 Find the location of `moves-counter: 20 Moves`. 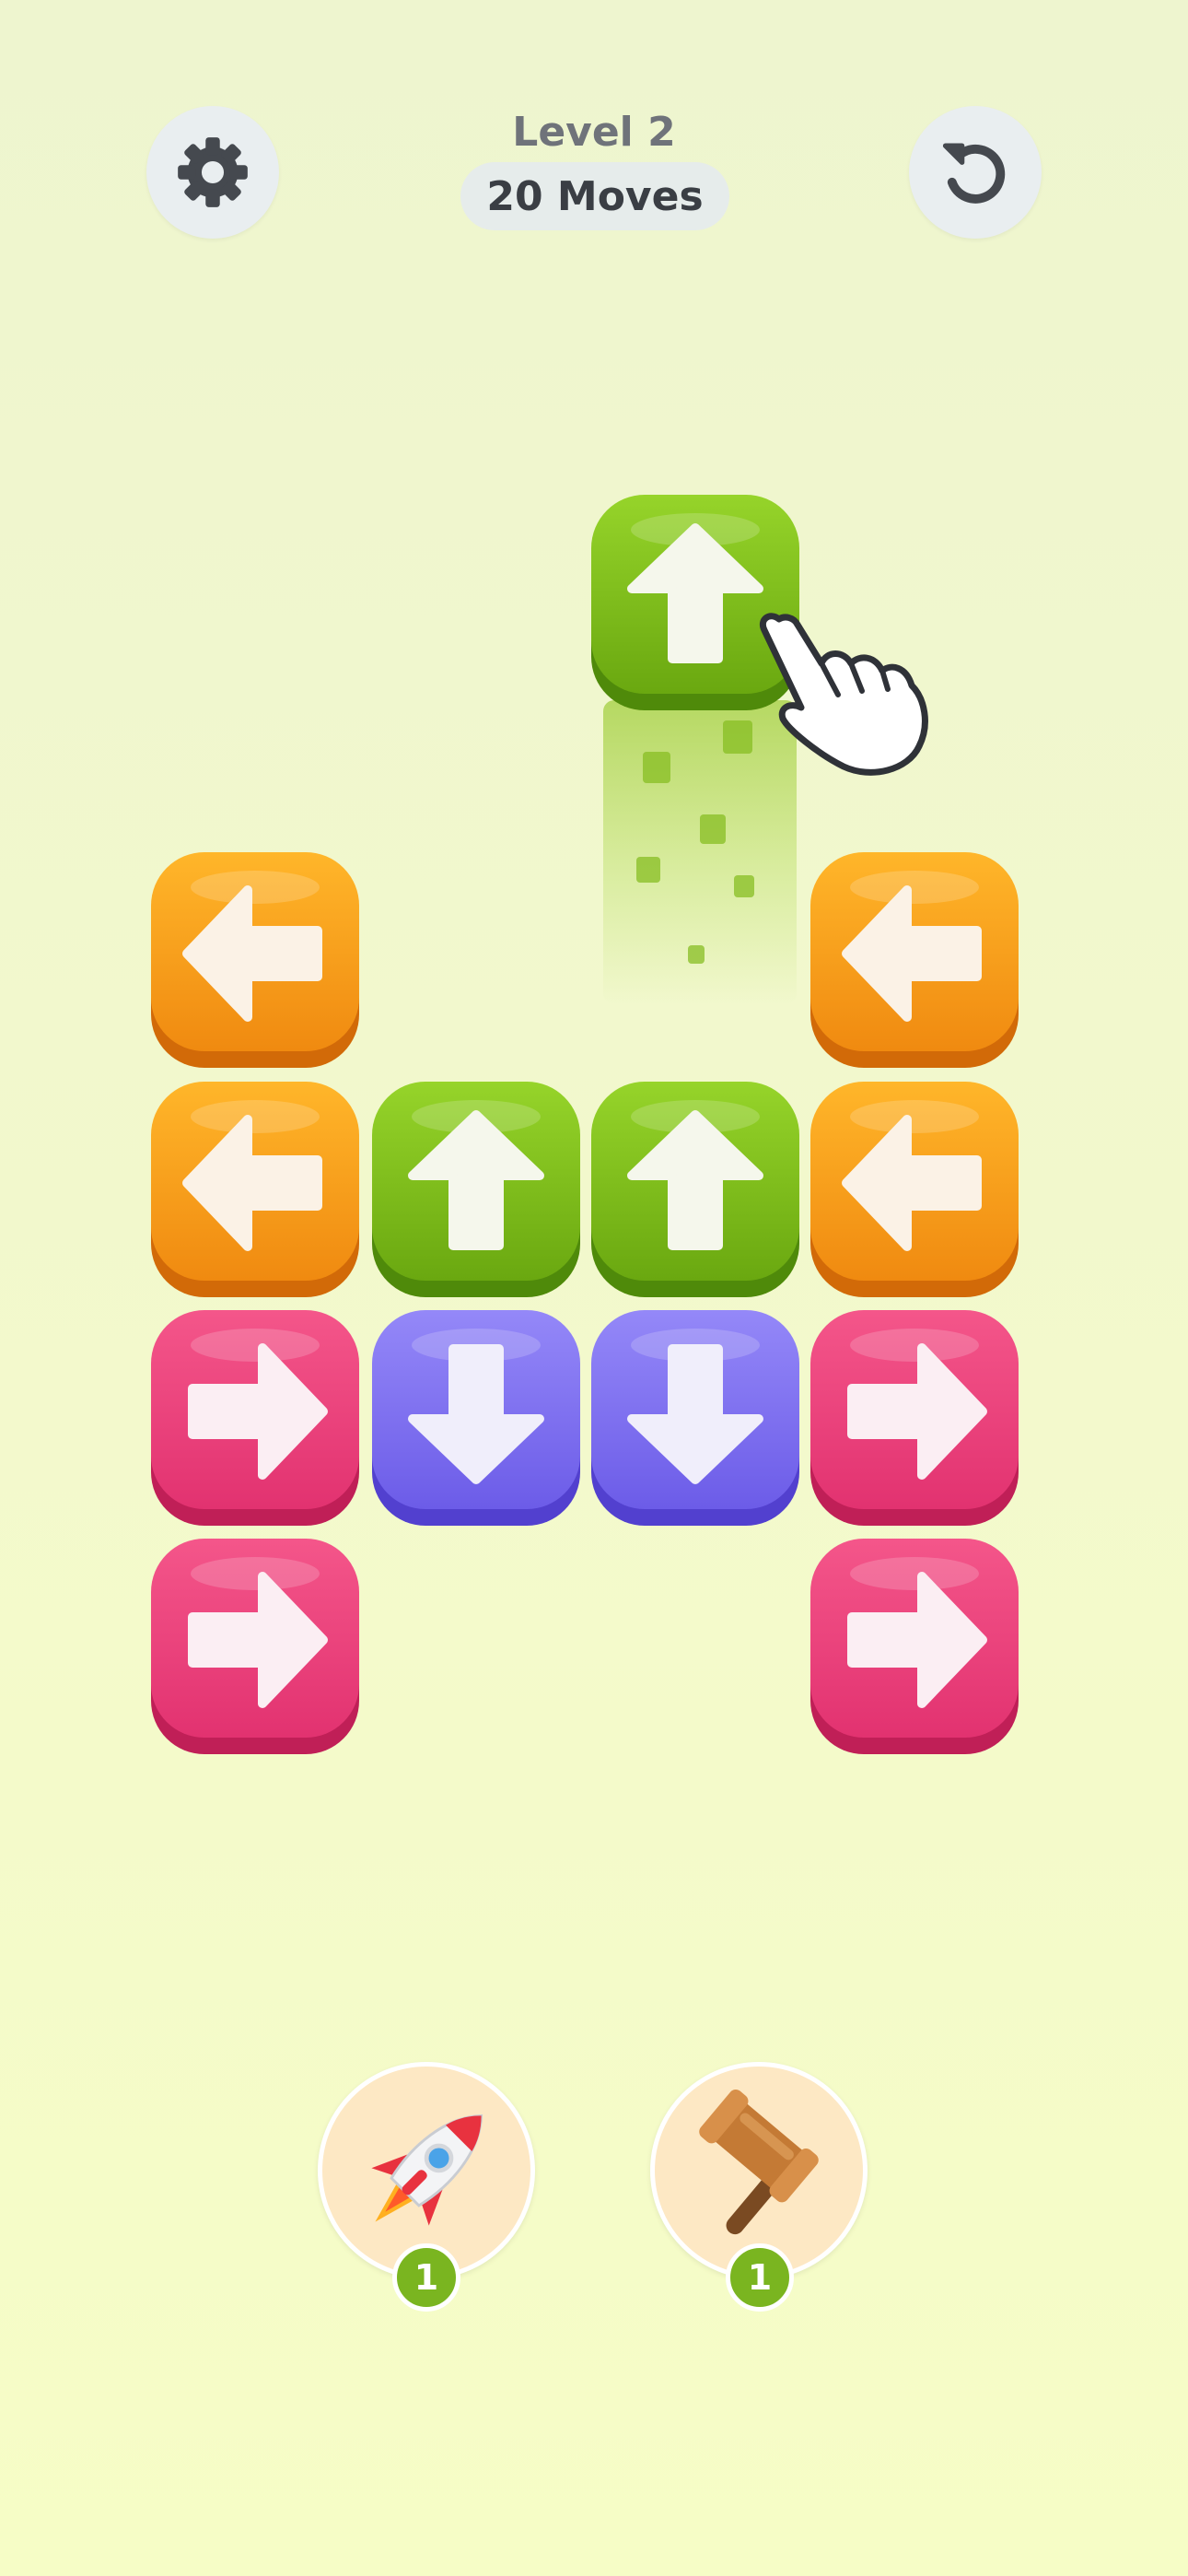

moves-counter: 20 Moves is located at coordinates (594, 196).